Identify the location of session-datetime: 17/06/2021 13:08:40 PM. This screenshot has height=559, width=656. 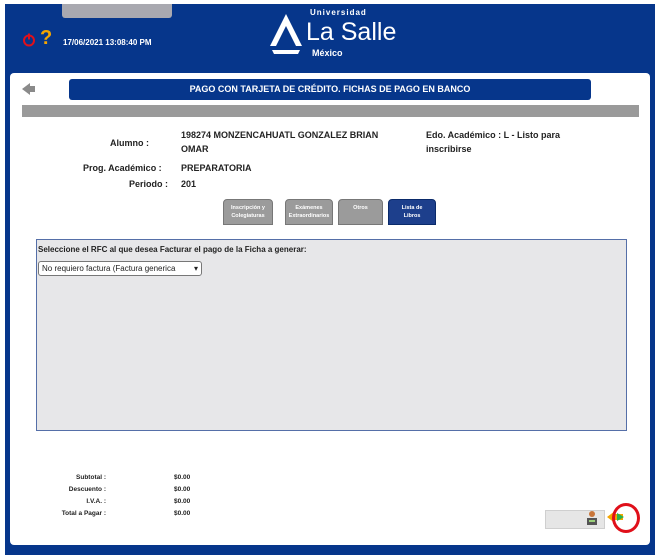
(107, 42).